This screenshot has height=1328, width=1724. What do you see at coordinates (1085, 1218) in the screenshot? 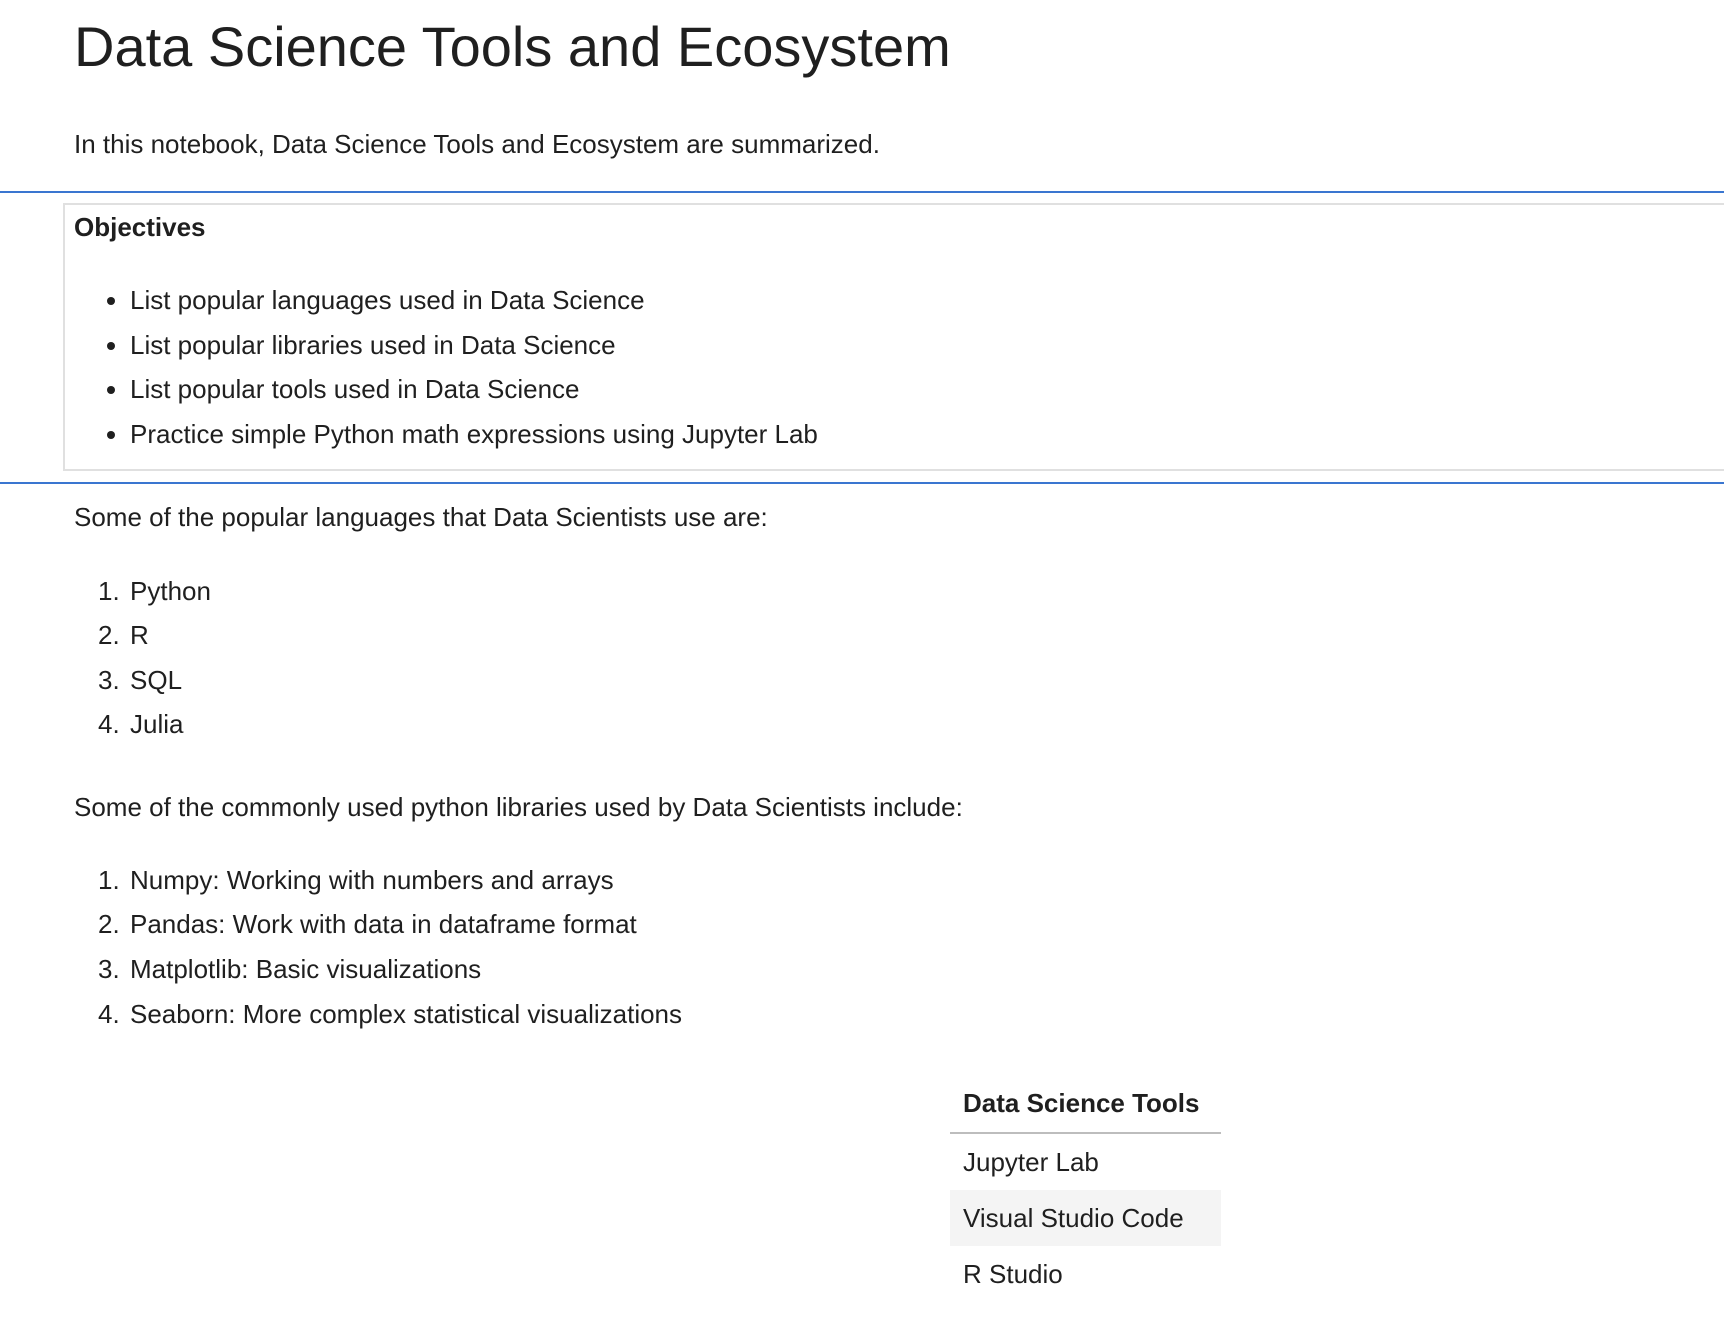
I see `table-row: Visual Studio Code` at bounding box center [1085, 1218].